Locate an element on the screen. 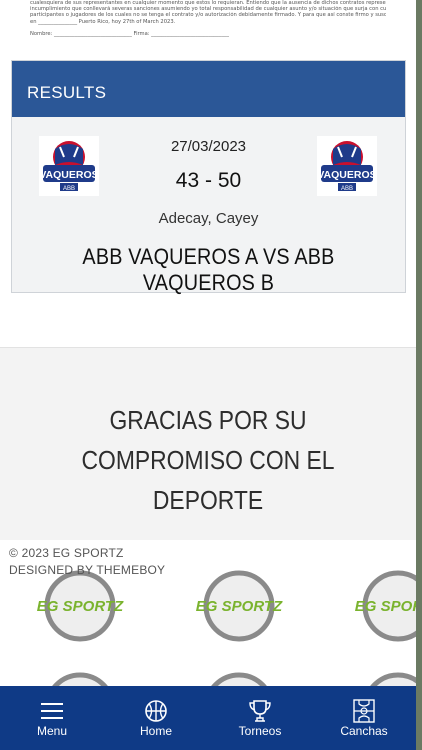 This screenshot has width=422, height=750. team-logo-sub: ABB is located at coordinates (347, 189).